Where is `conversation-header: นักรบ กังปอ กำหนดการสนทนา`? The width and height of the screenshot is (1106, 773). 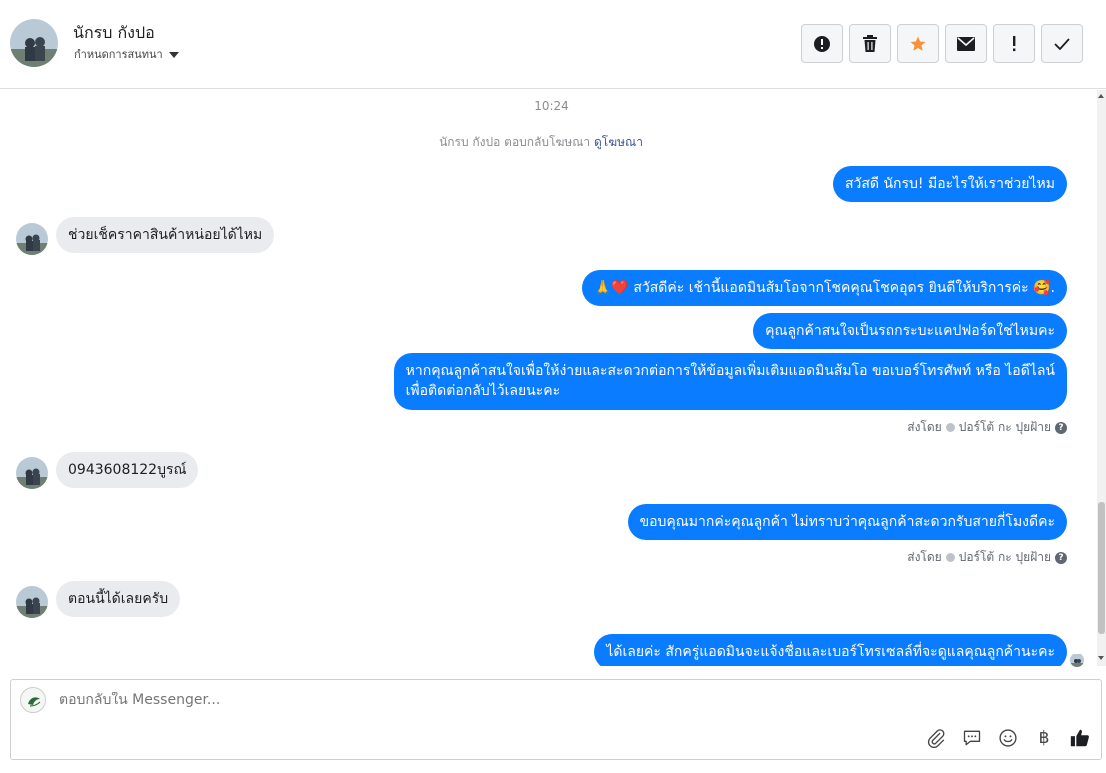
conversation-header: นักรบ กังปอ กำหนดการสนทนา is located at coordinates (553, 44).